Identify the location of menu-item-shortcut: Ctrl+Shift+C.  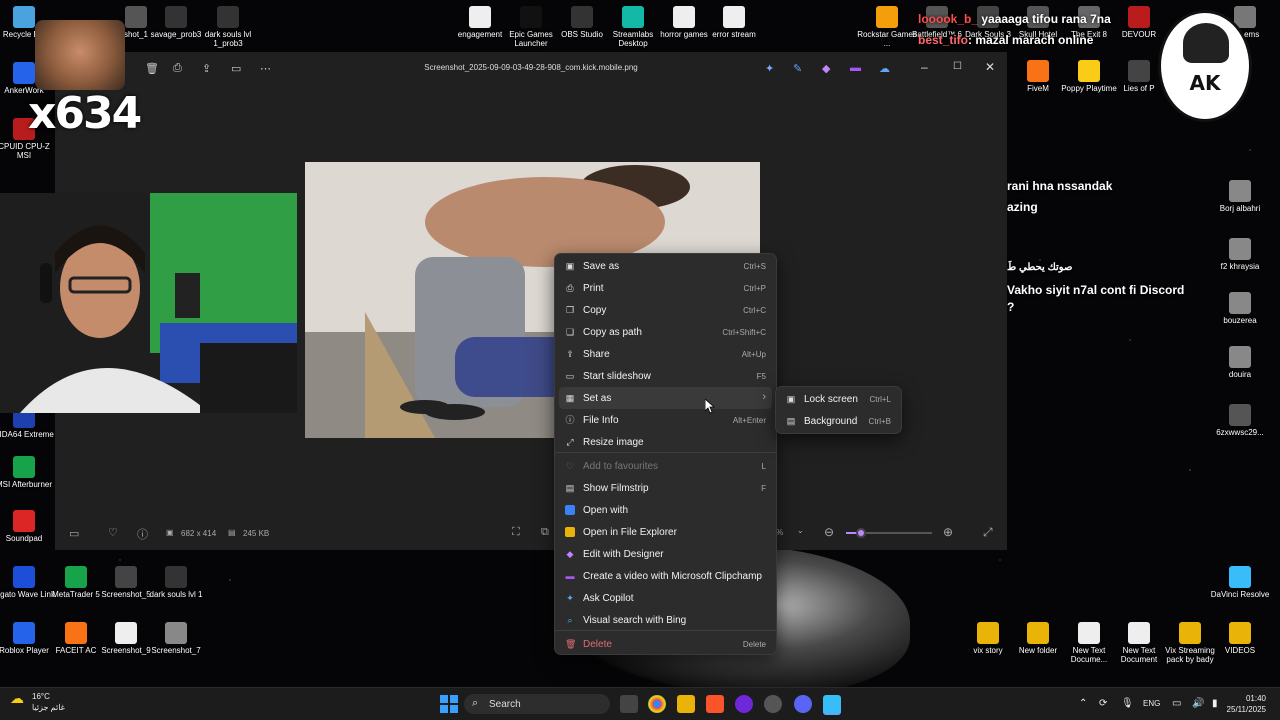
(744, 332).